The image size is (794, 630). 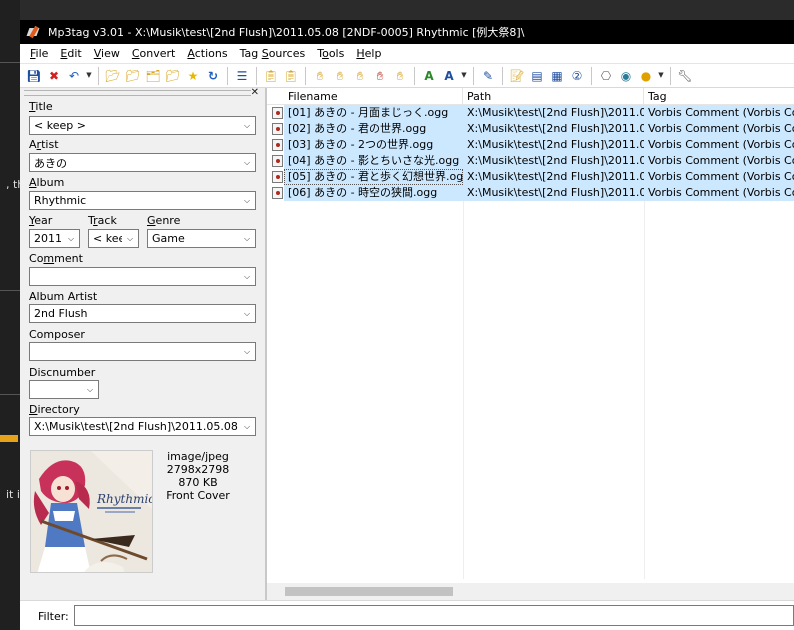 What do you see at coordinates (685, 76) in the screenshot?
I see `options-wrench-icon: 🔧︎` at bounding box center [685, 76].